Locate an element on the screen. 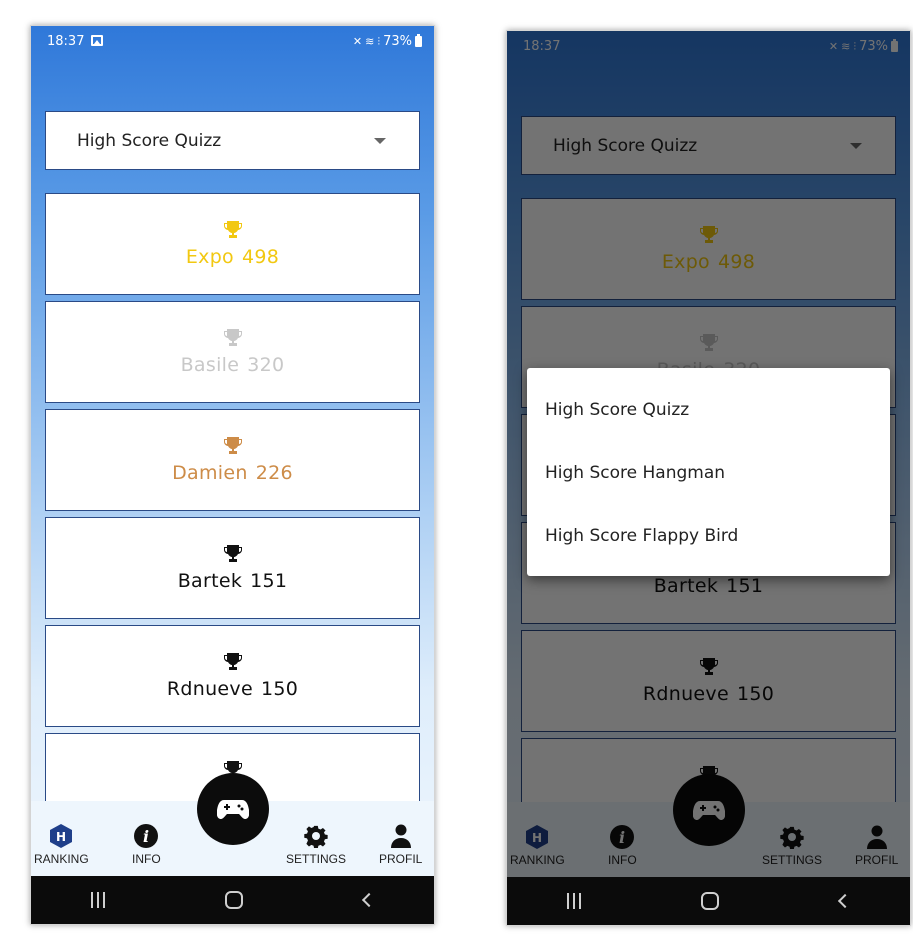 The image size is (913, 939). ranking-entry-text: Damien 226 is located at coordinates (232, 473).